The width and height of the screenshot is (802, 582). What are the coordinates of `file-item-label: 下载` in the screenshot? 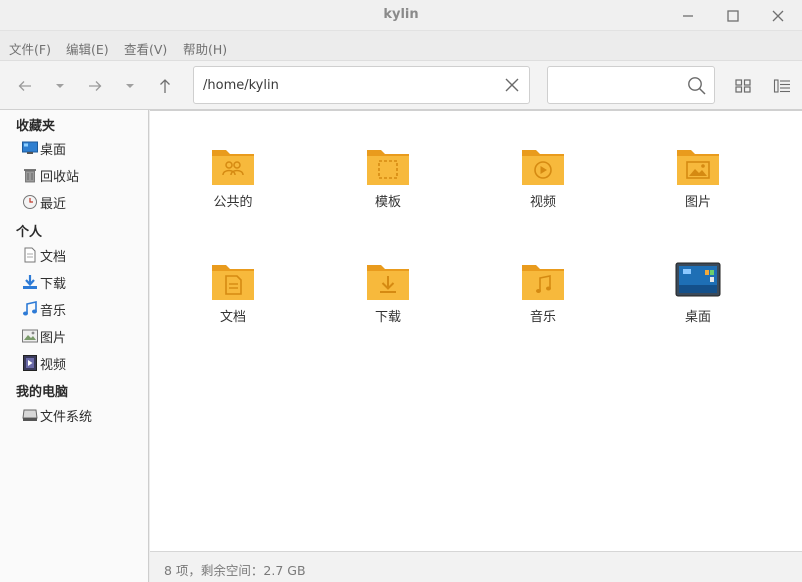 It's located at (387, 317).